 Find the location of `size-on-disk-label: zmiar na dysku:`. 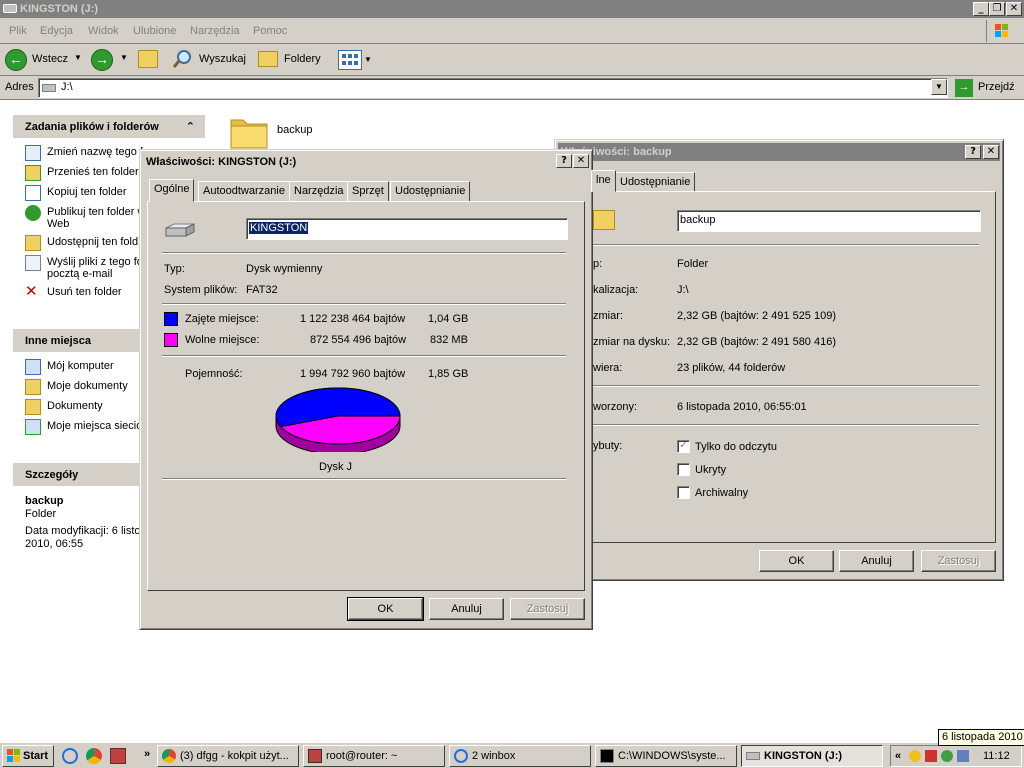

size-on-disk-label: zmiar na dysku: is located at coordinates (632, 342).